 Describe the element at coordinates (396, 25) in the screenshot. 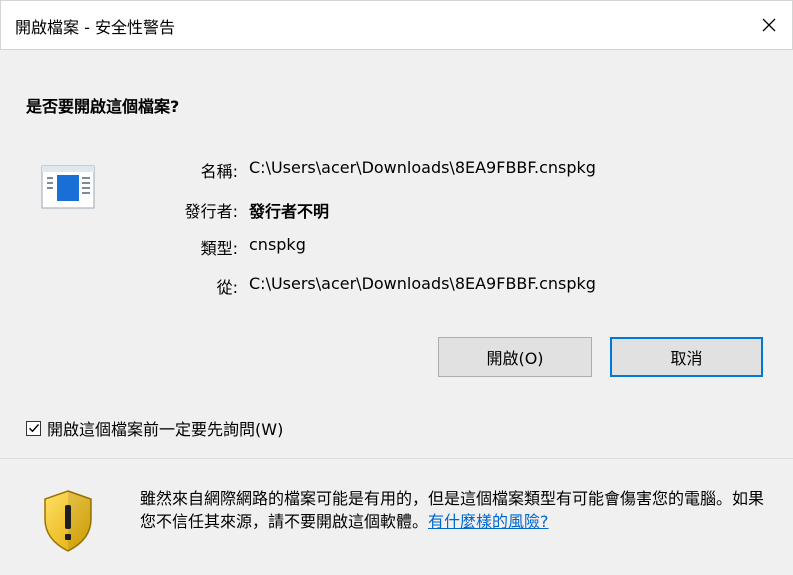

I see `title-bar: 開啟檔案 - 安全性警告` at that location.